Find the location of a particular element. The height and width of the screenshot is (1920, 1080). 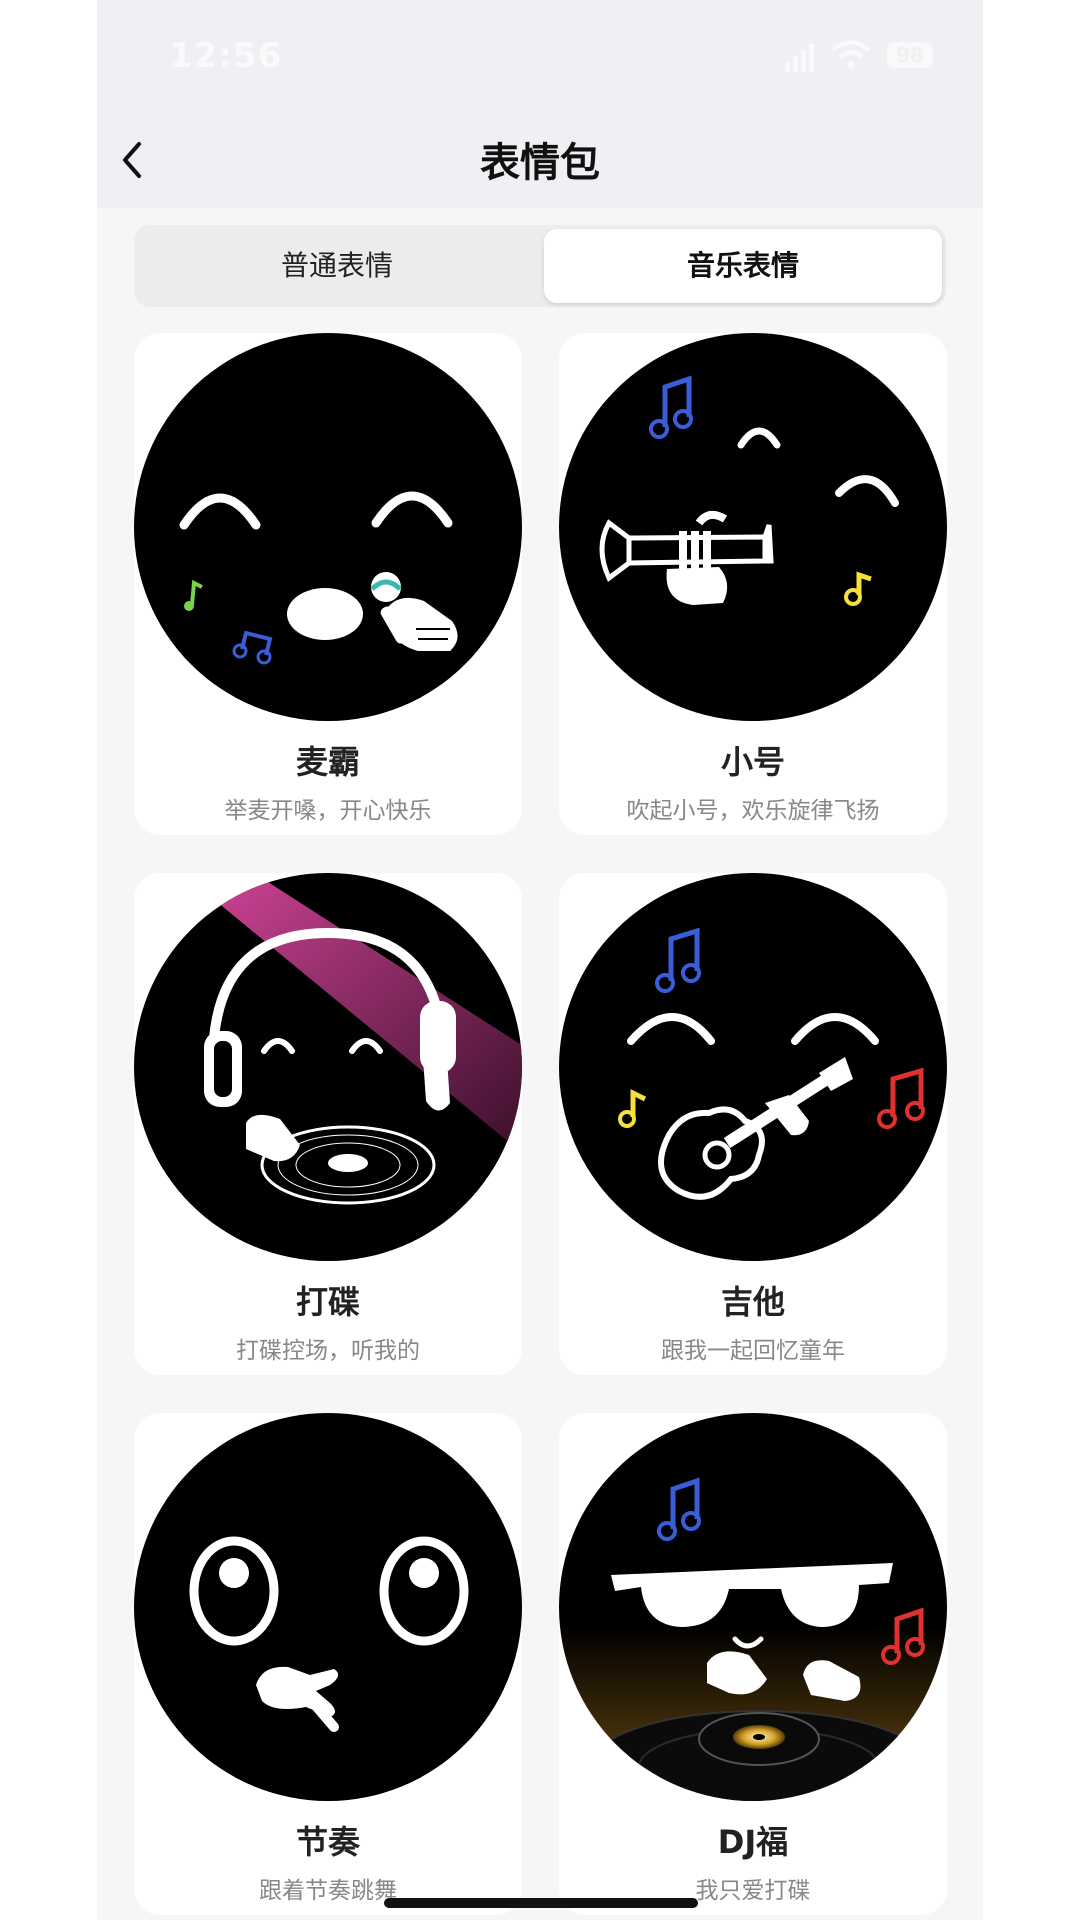

sticker-card-maiba: 麦霸 举麦开嗓，开心快乐 is located at coordinates (328, 584).